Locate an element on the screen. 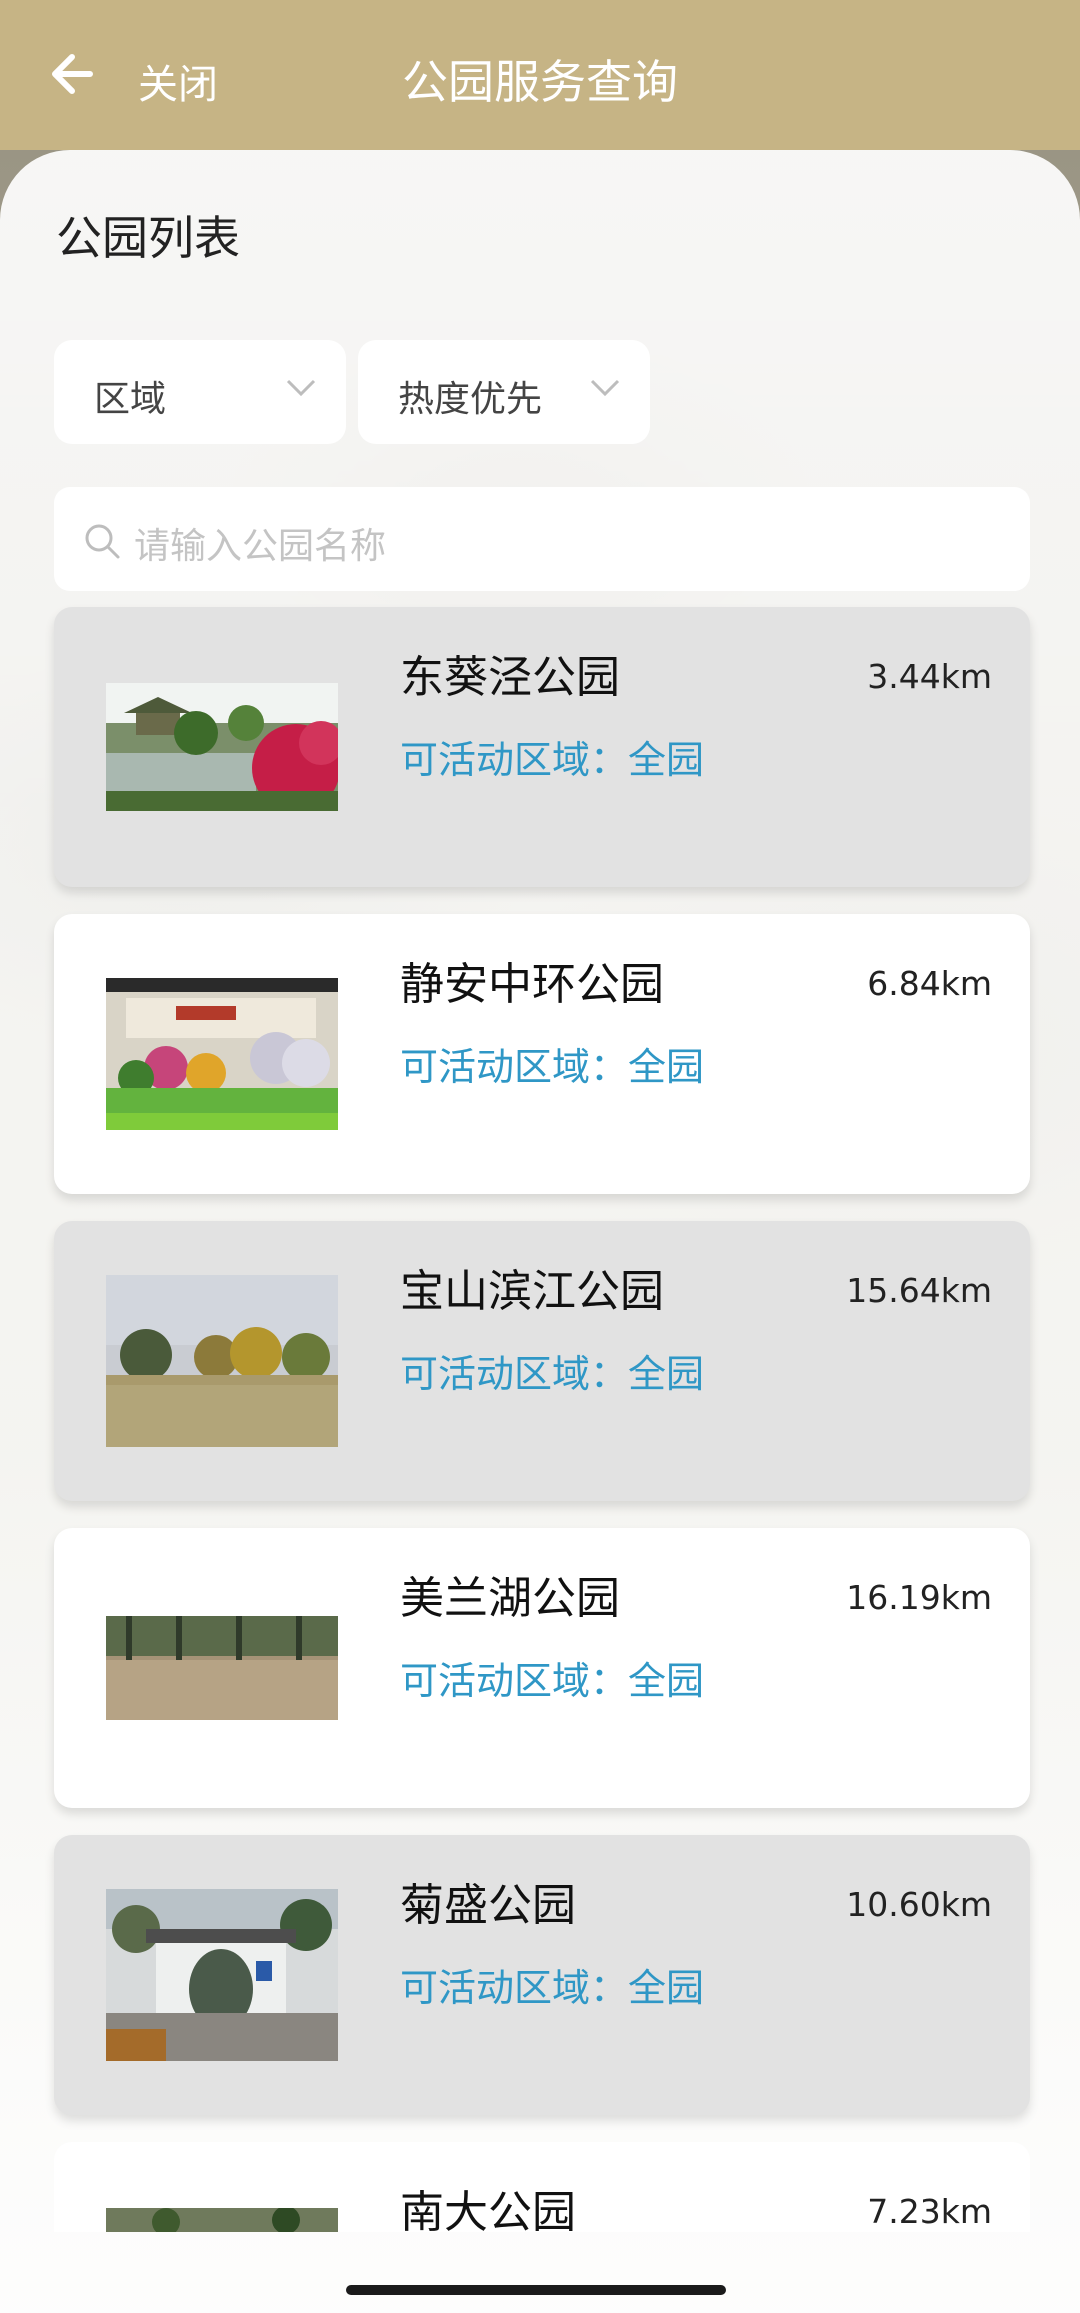  park-card: 宝山滨江公园 可活动区域：全园 15.64km is located at coordinates (542, 1361).